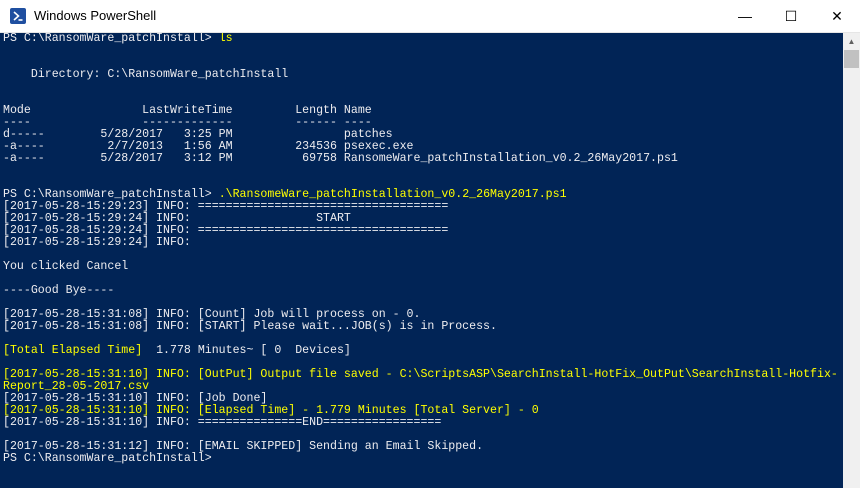  I want to click on console-line-rest: 1.778 Minutes~ [ 0 Devices], so click(246, 350).